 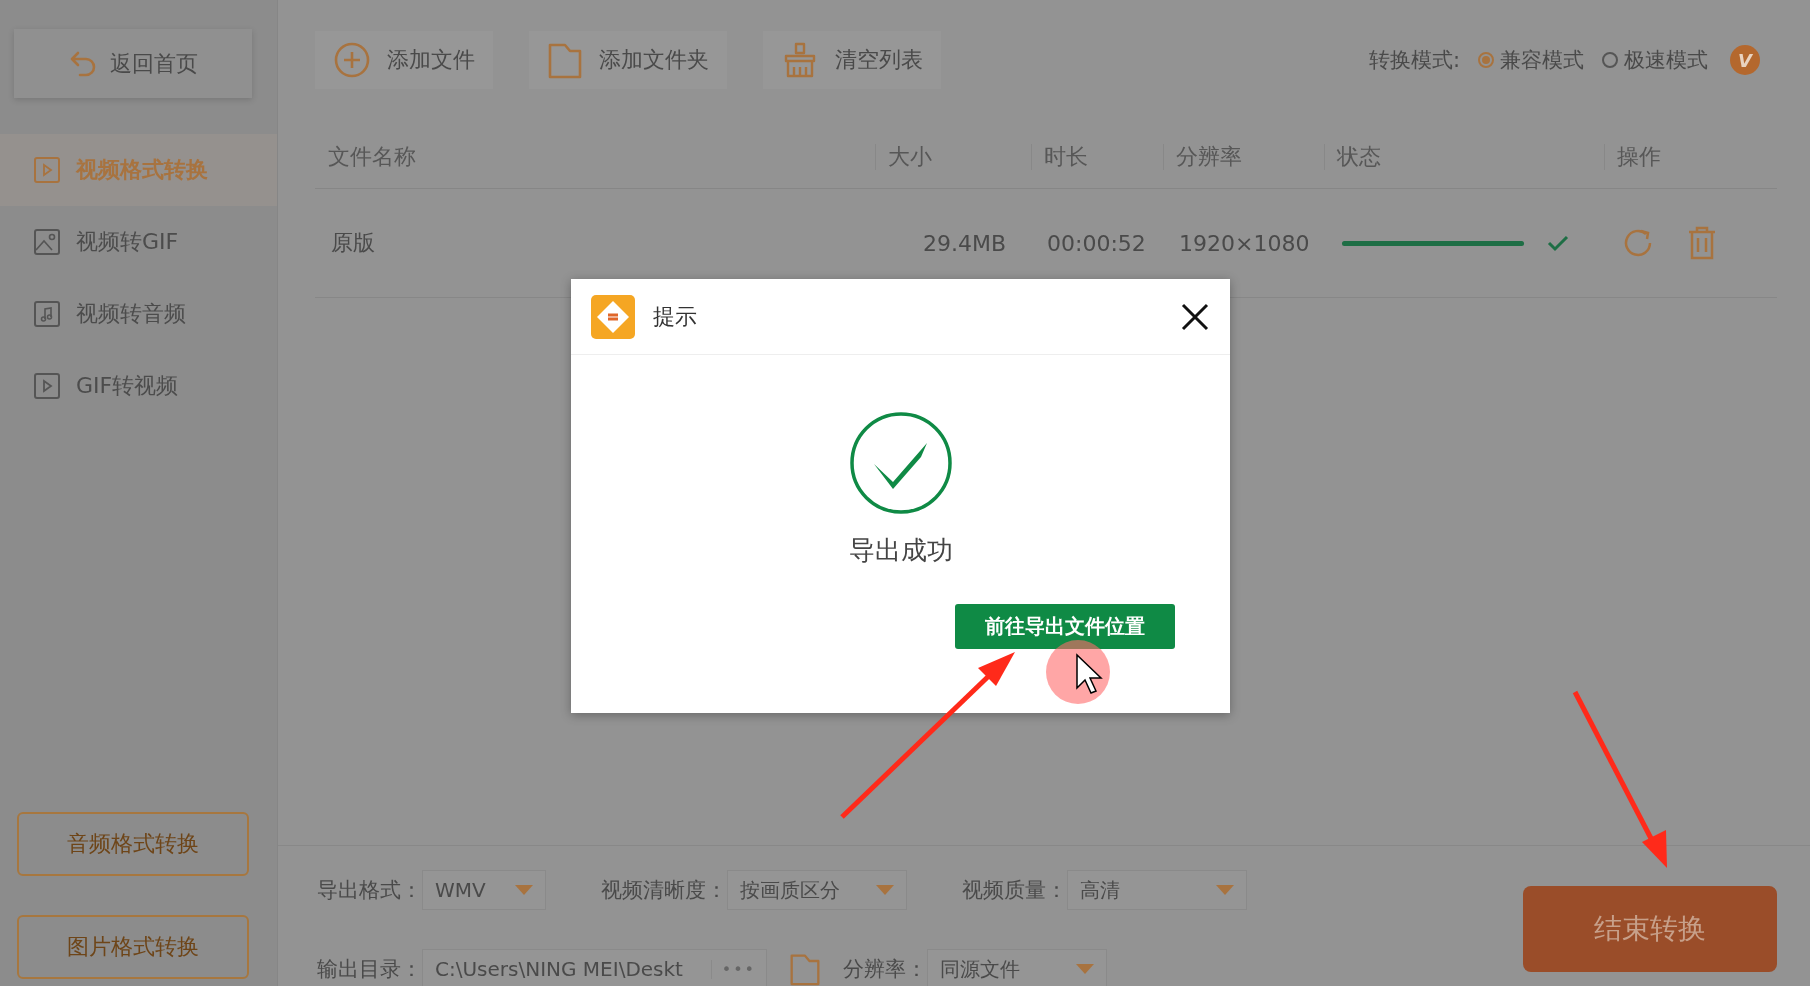 I want to click on success-message: 导出成功, so click(x=900, y=550).